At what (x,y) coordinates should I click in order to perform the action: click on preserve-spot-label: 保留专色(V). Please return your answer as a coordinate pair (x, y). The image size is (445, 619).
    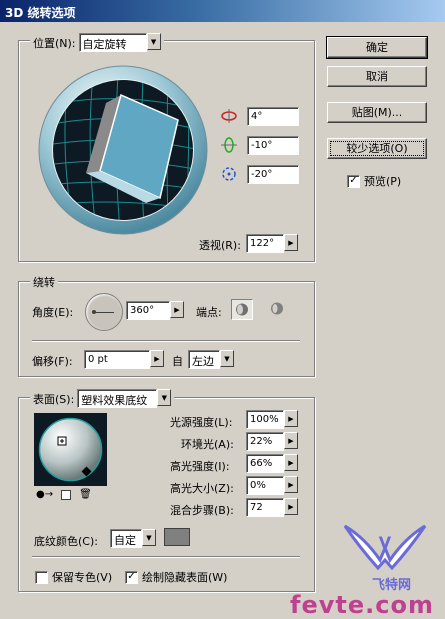
    Looking at the image, I should click on (82, 577).